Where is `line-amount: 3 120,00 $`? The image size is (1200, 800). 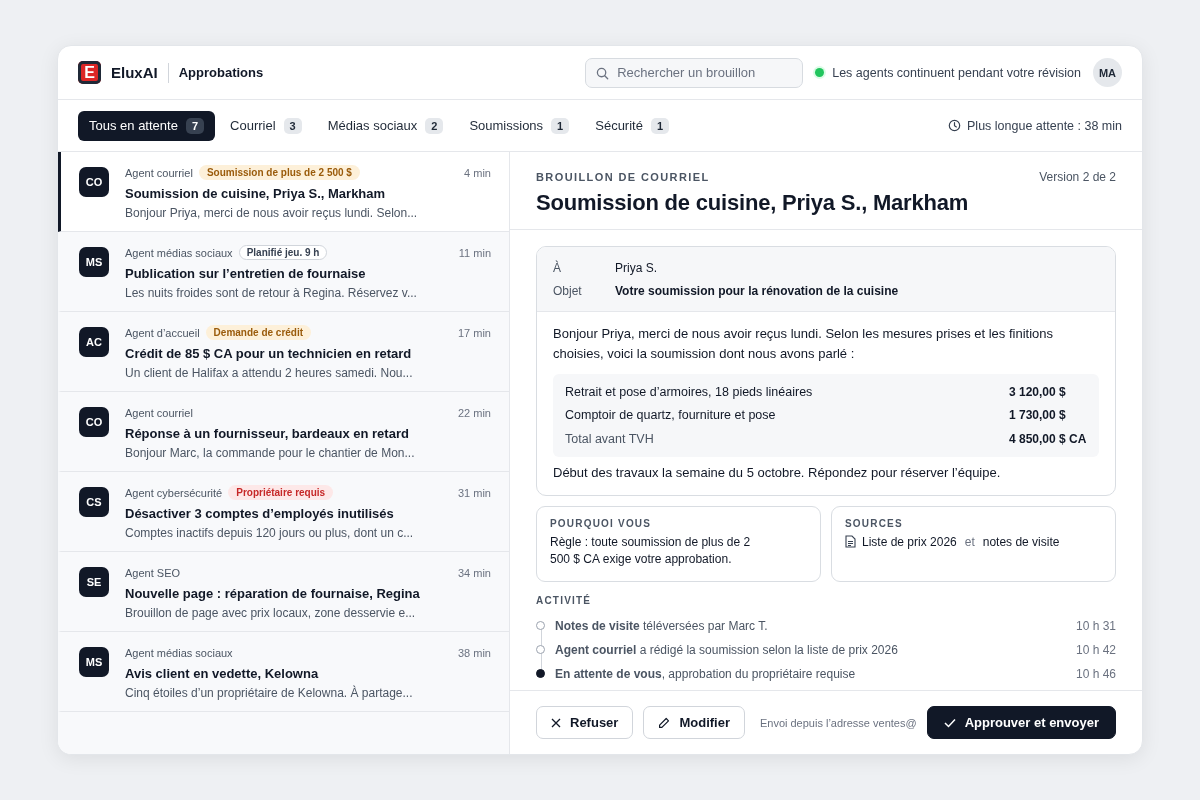 line-amount: 3 120,00 $ is located at coordinates (1038, 391).